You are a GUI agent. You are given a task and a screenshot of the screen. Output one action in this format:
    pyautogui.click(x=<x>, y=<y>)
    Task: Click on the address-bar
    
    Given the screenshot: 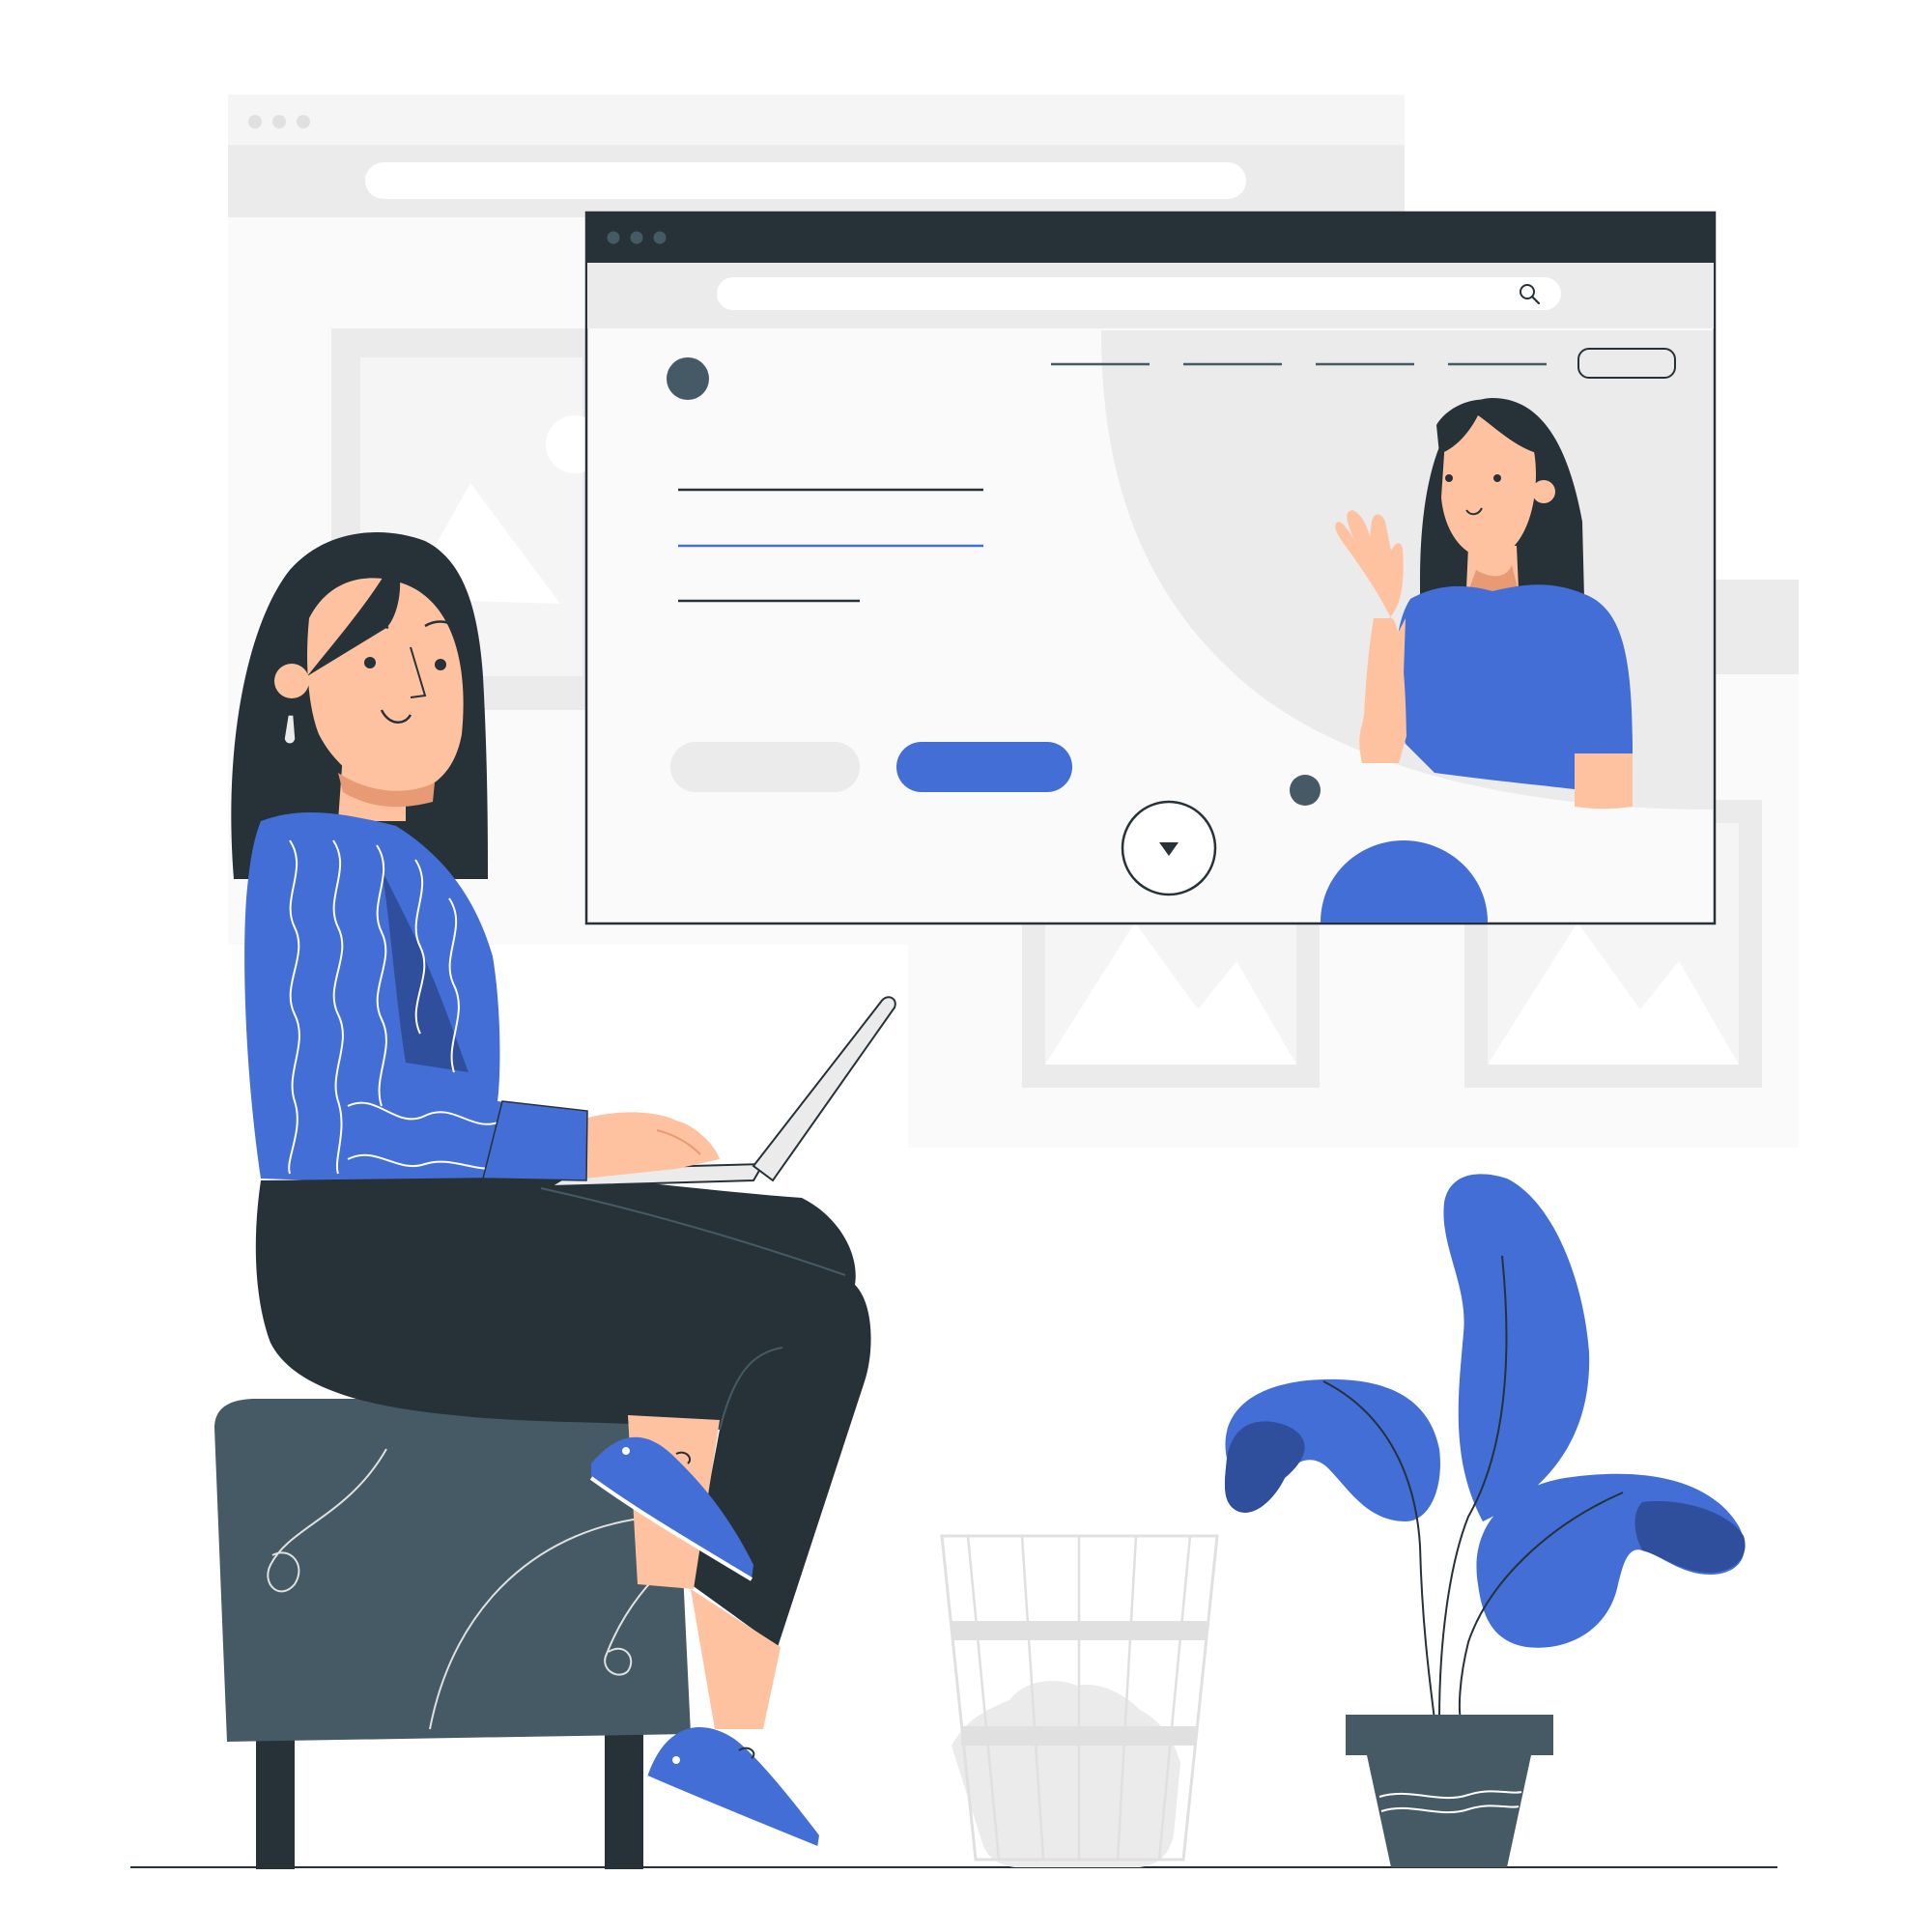 What is the action you would take?
    pyautogui.click(x=1139, y=293)
    